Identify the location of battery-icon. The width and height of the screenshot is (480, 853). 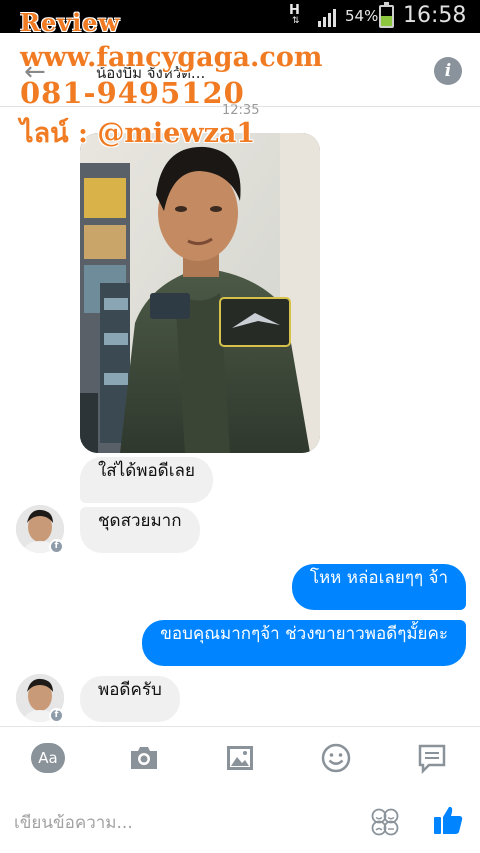
(386, 15).